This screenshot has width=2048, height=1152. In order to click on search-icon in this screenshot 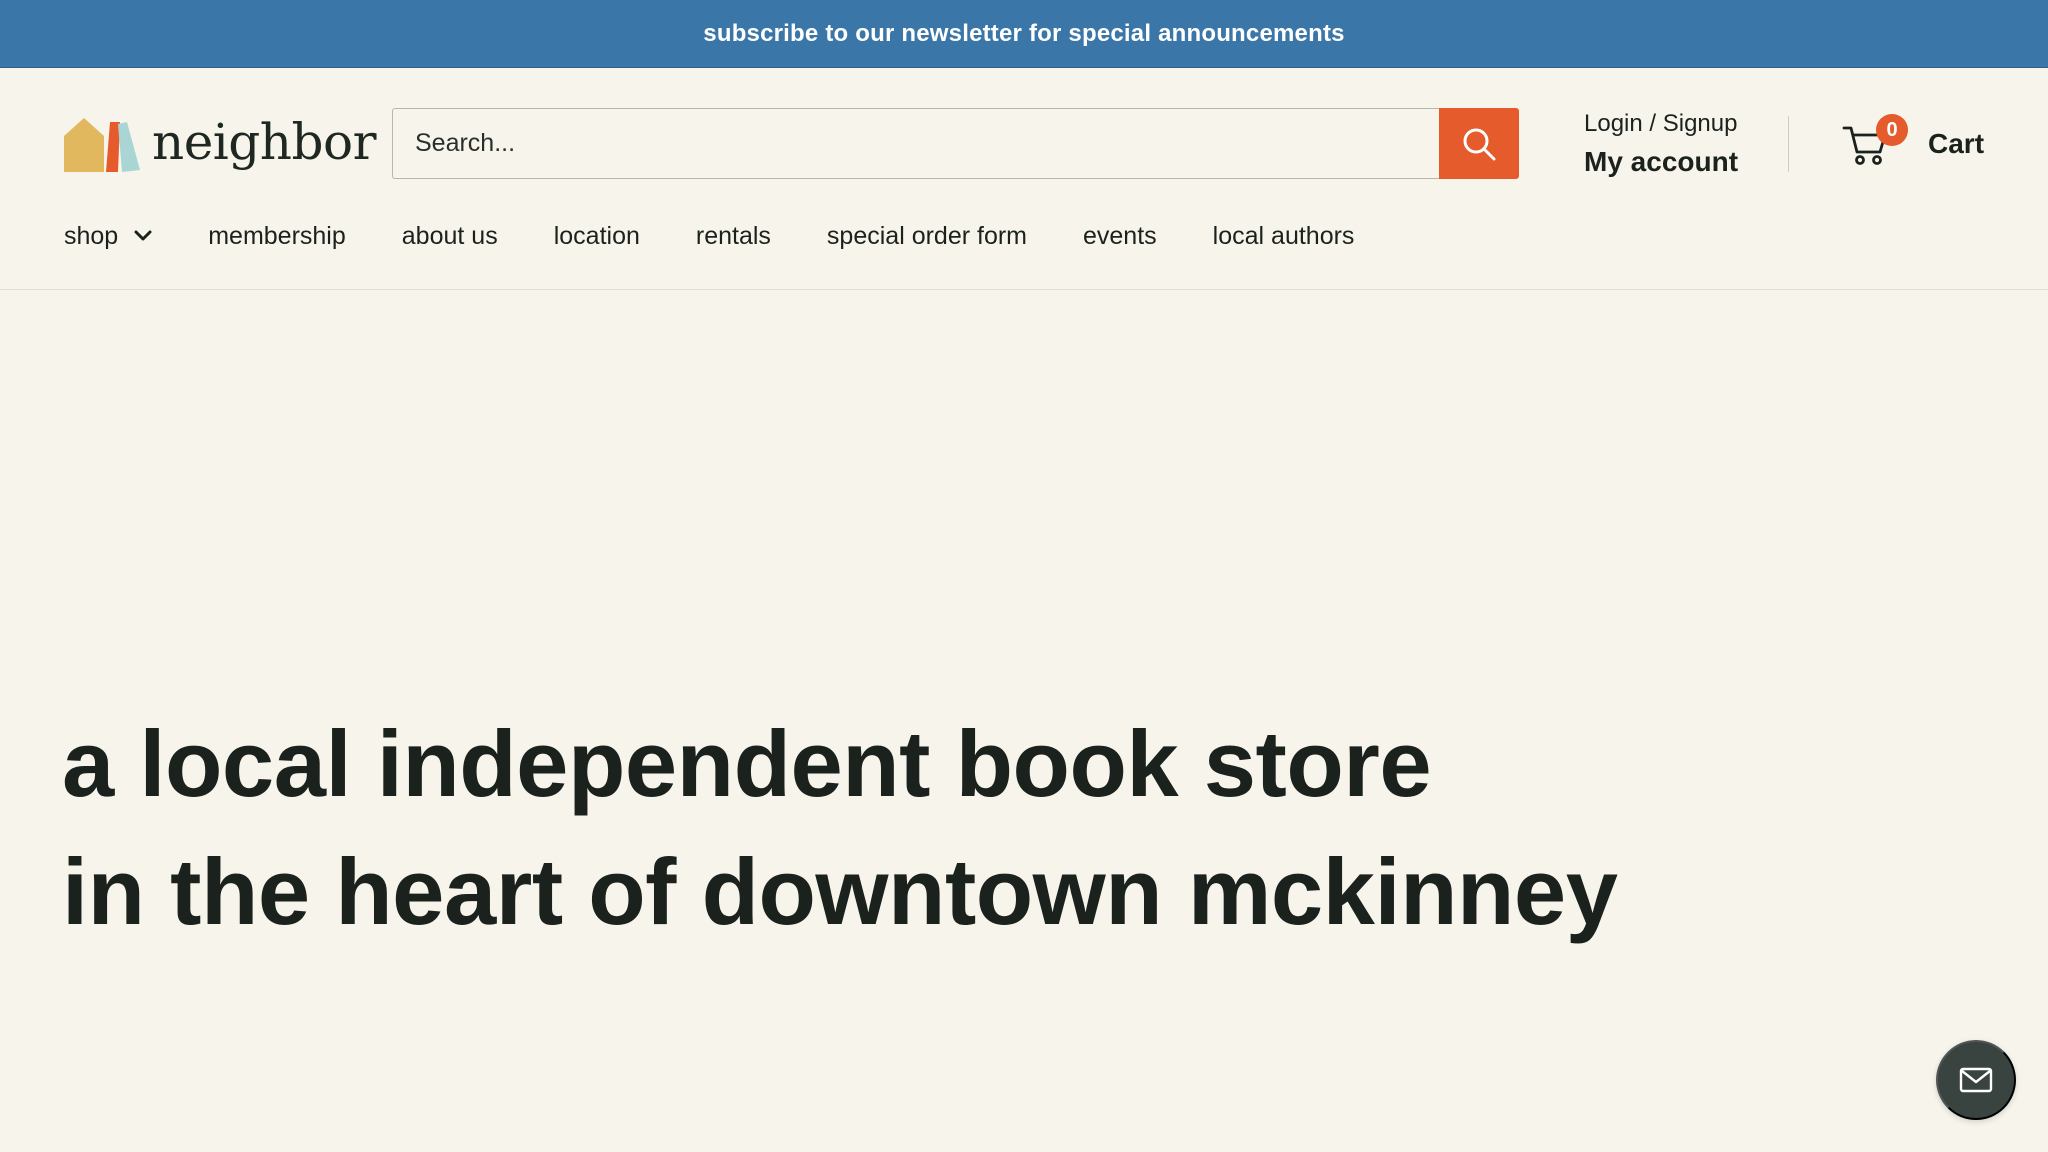, I will do `click(1479, 144)`.